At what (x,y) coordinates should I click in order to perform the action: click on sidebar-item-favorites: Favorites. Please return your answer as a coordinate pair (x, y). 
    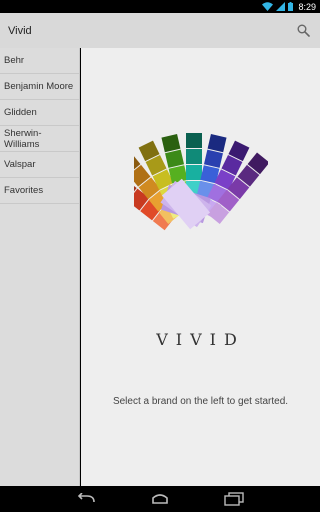
    Looking at the image, I should click on (39, 191).